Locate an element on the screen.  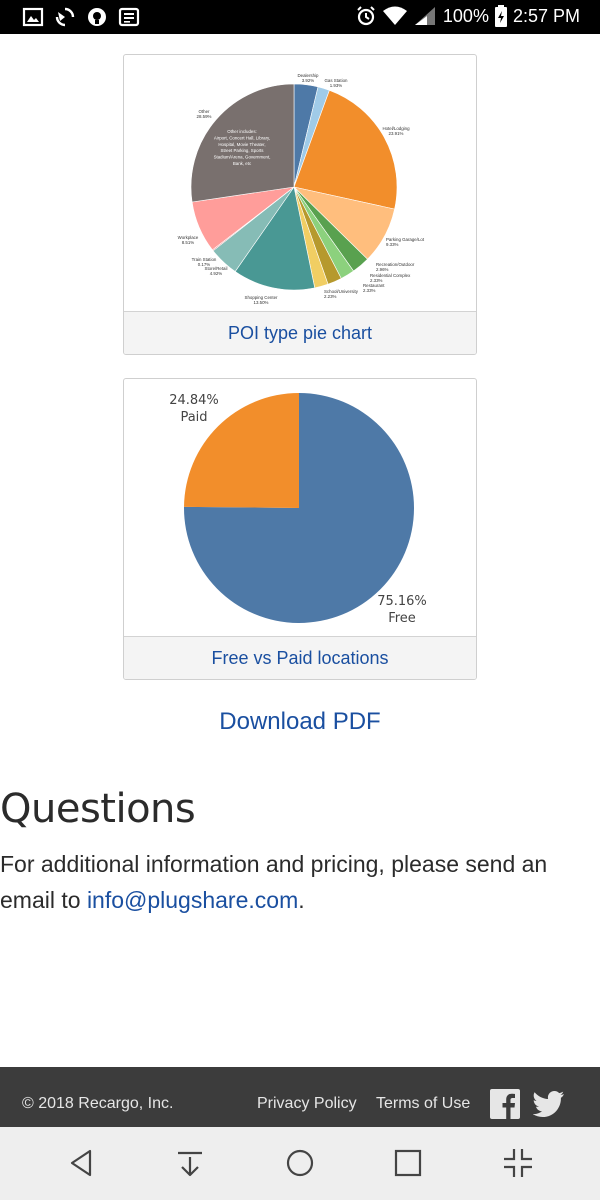
free-paid-pie-chart: 24.84% Paid 75.16% Free is located at coordinates (298, 509).